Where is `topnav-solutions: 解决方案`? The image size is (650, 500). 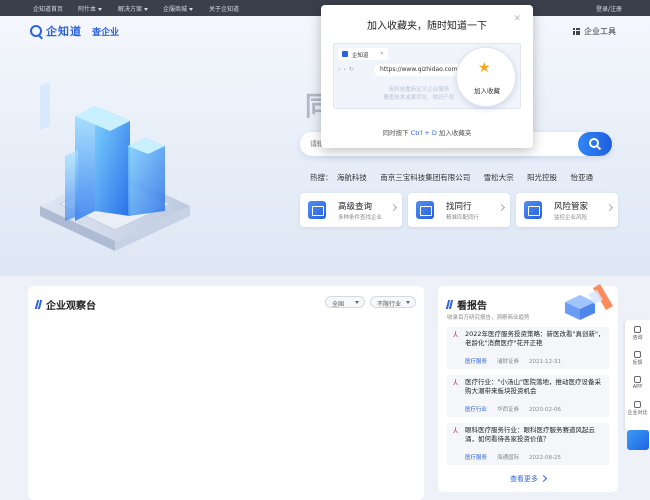
topnav-solutions: 解决方案 is located at coordinates (133, 8).